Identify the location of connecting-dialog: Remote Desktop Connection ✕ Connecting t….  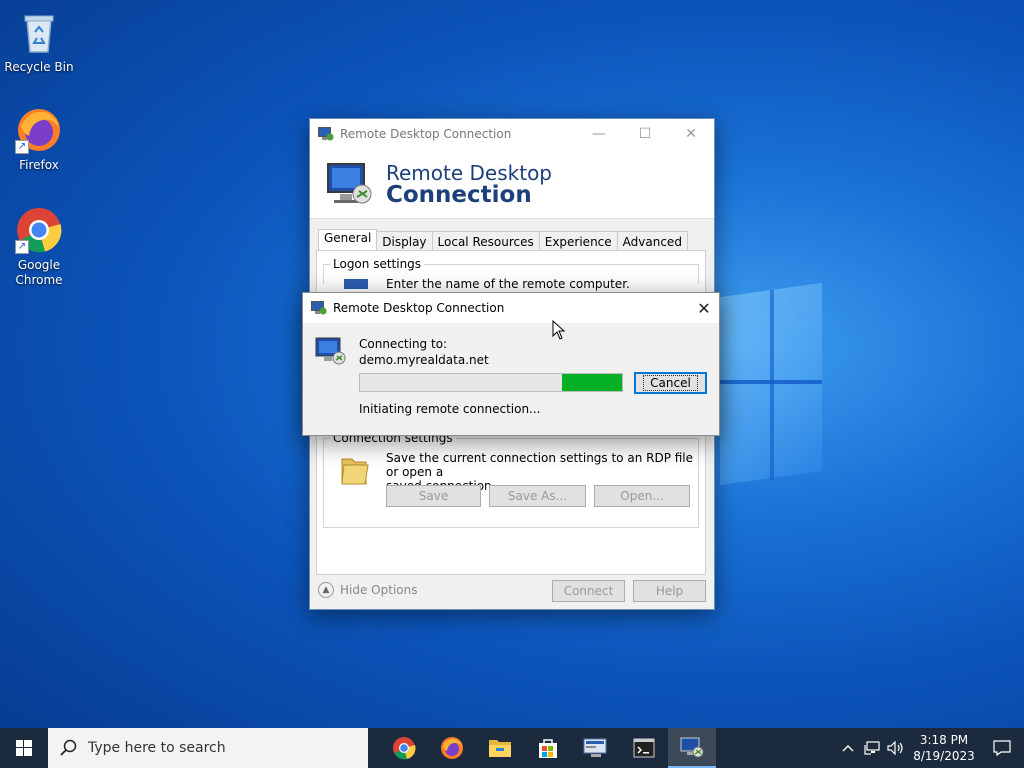
(511, 364).